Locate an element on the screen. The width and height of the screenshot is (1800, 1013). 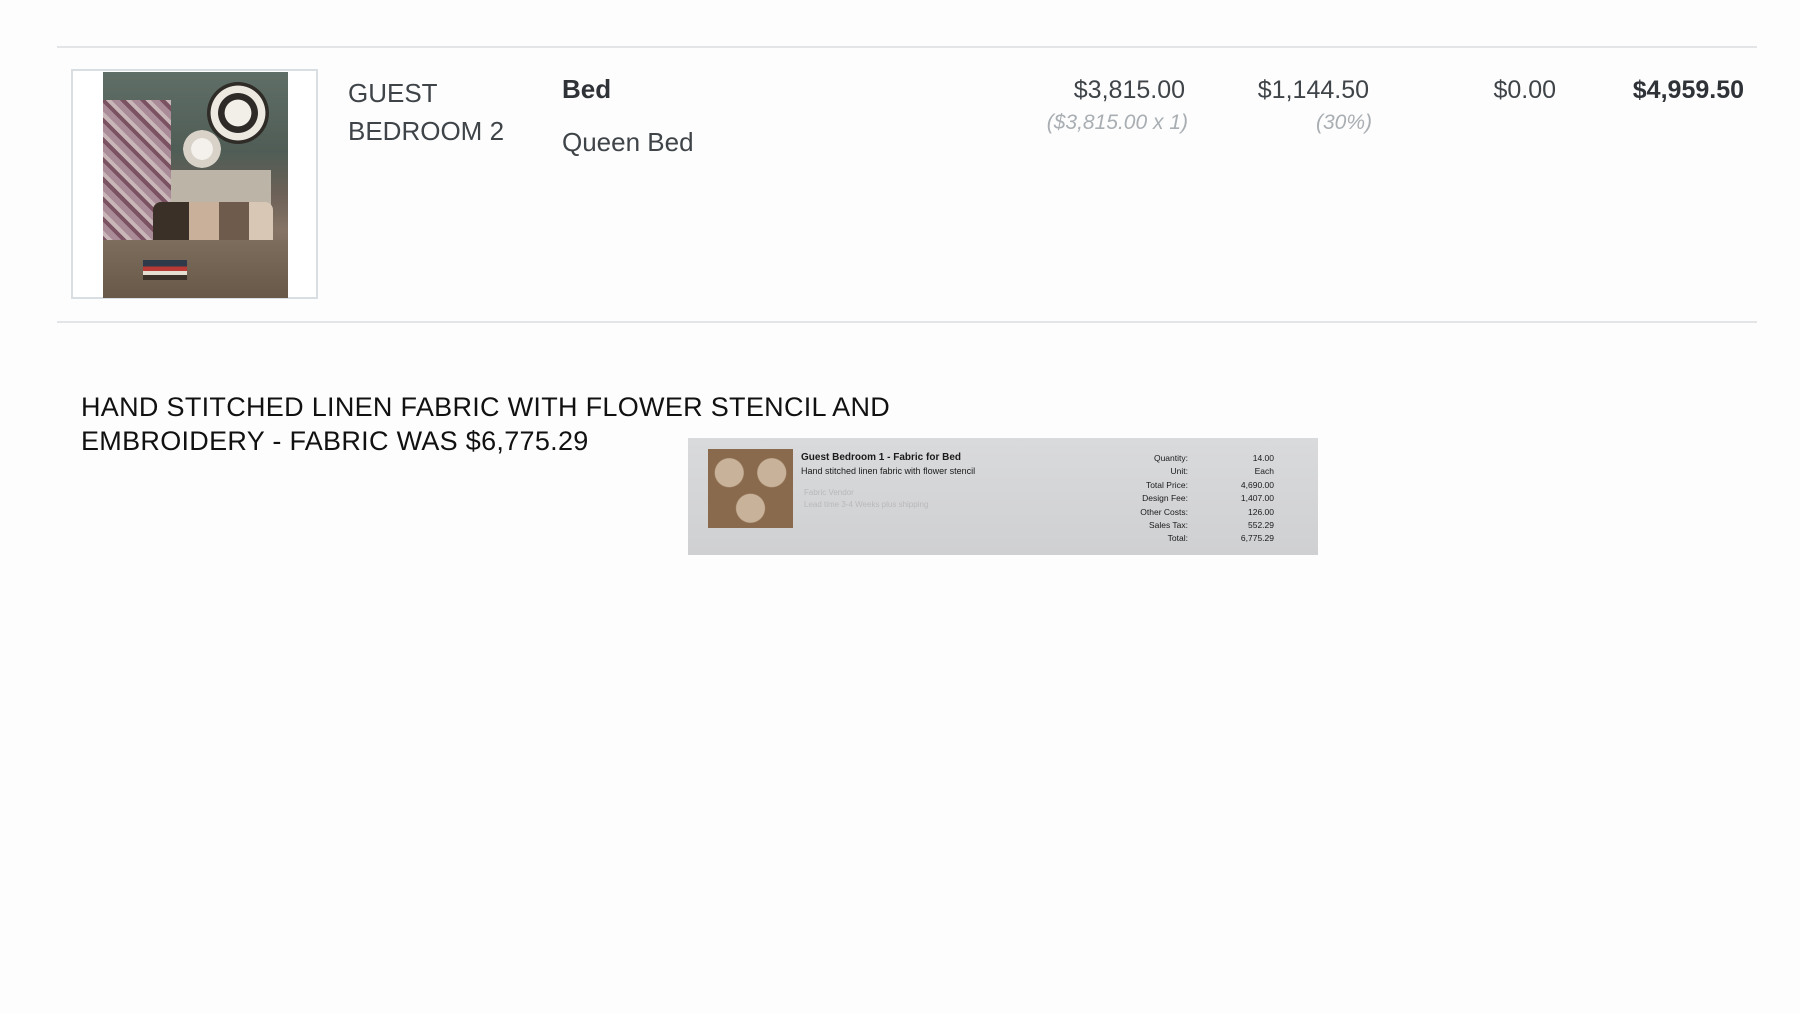
receipt-faint-line-1: Fabric Vendor is located at coordinates (829, 492).